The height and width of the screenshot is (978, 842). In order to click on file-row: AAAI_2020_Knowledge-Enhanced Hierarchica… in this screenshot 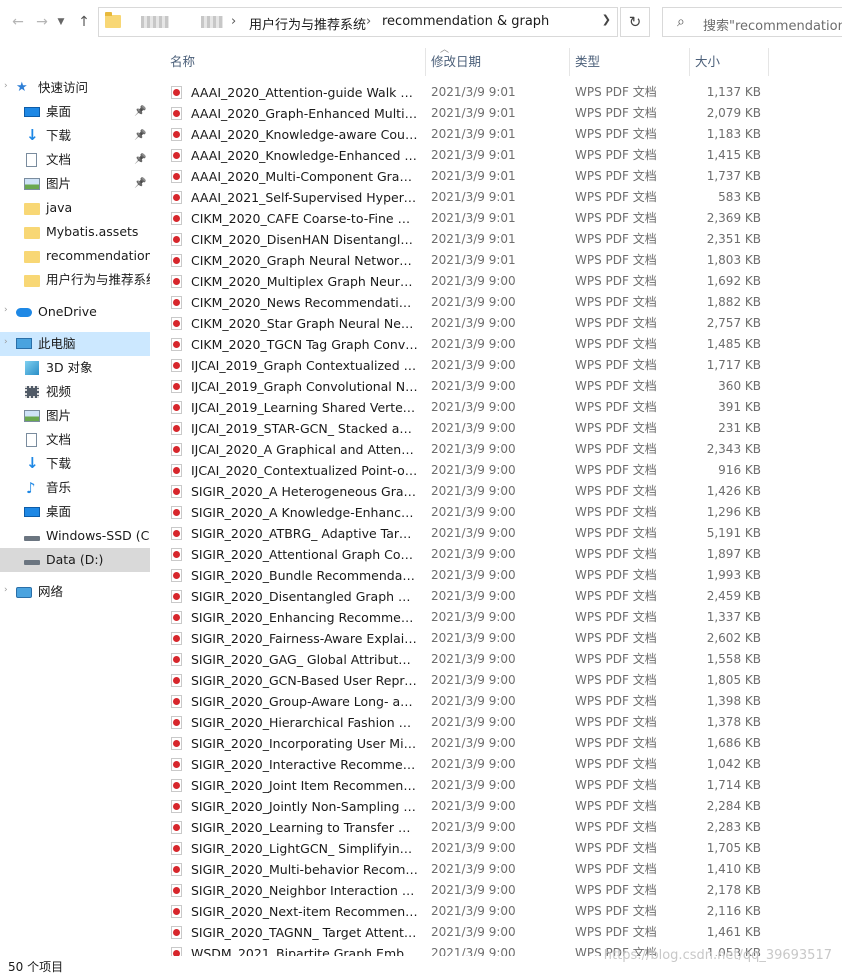, I will do `click(496, 155)`.